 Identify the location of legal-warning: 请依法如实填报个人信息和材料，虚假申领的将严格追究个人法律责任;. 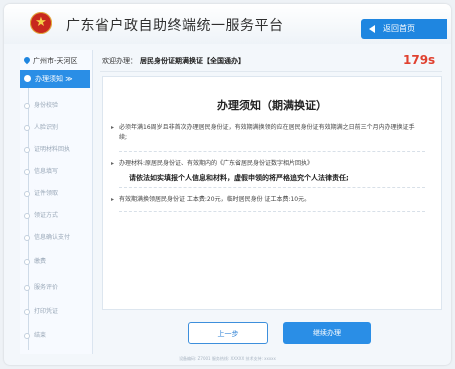
(239, 178).